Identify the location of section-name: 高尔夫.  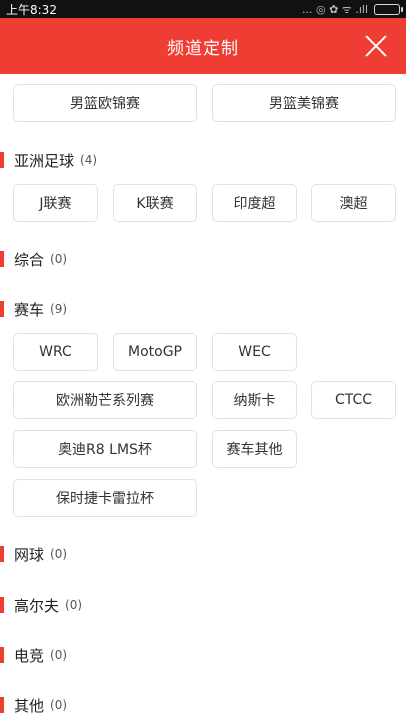
(37, 605).